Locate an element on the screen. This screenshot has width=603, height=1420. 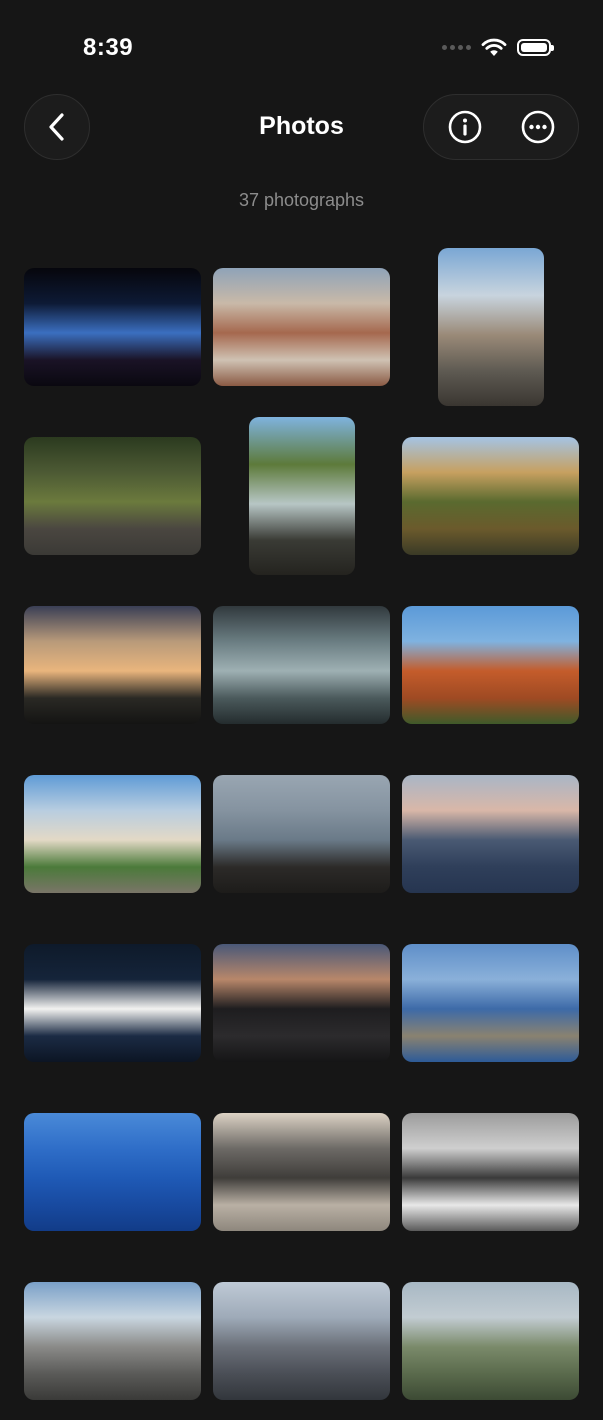
photo-thumbnail-resort-building is located at coordinates (112, 834).